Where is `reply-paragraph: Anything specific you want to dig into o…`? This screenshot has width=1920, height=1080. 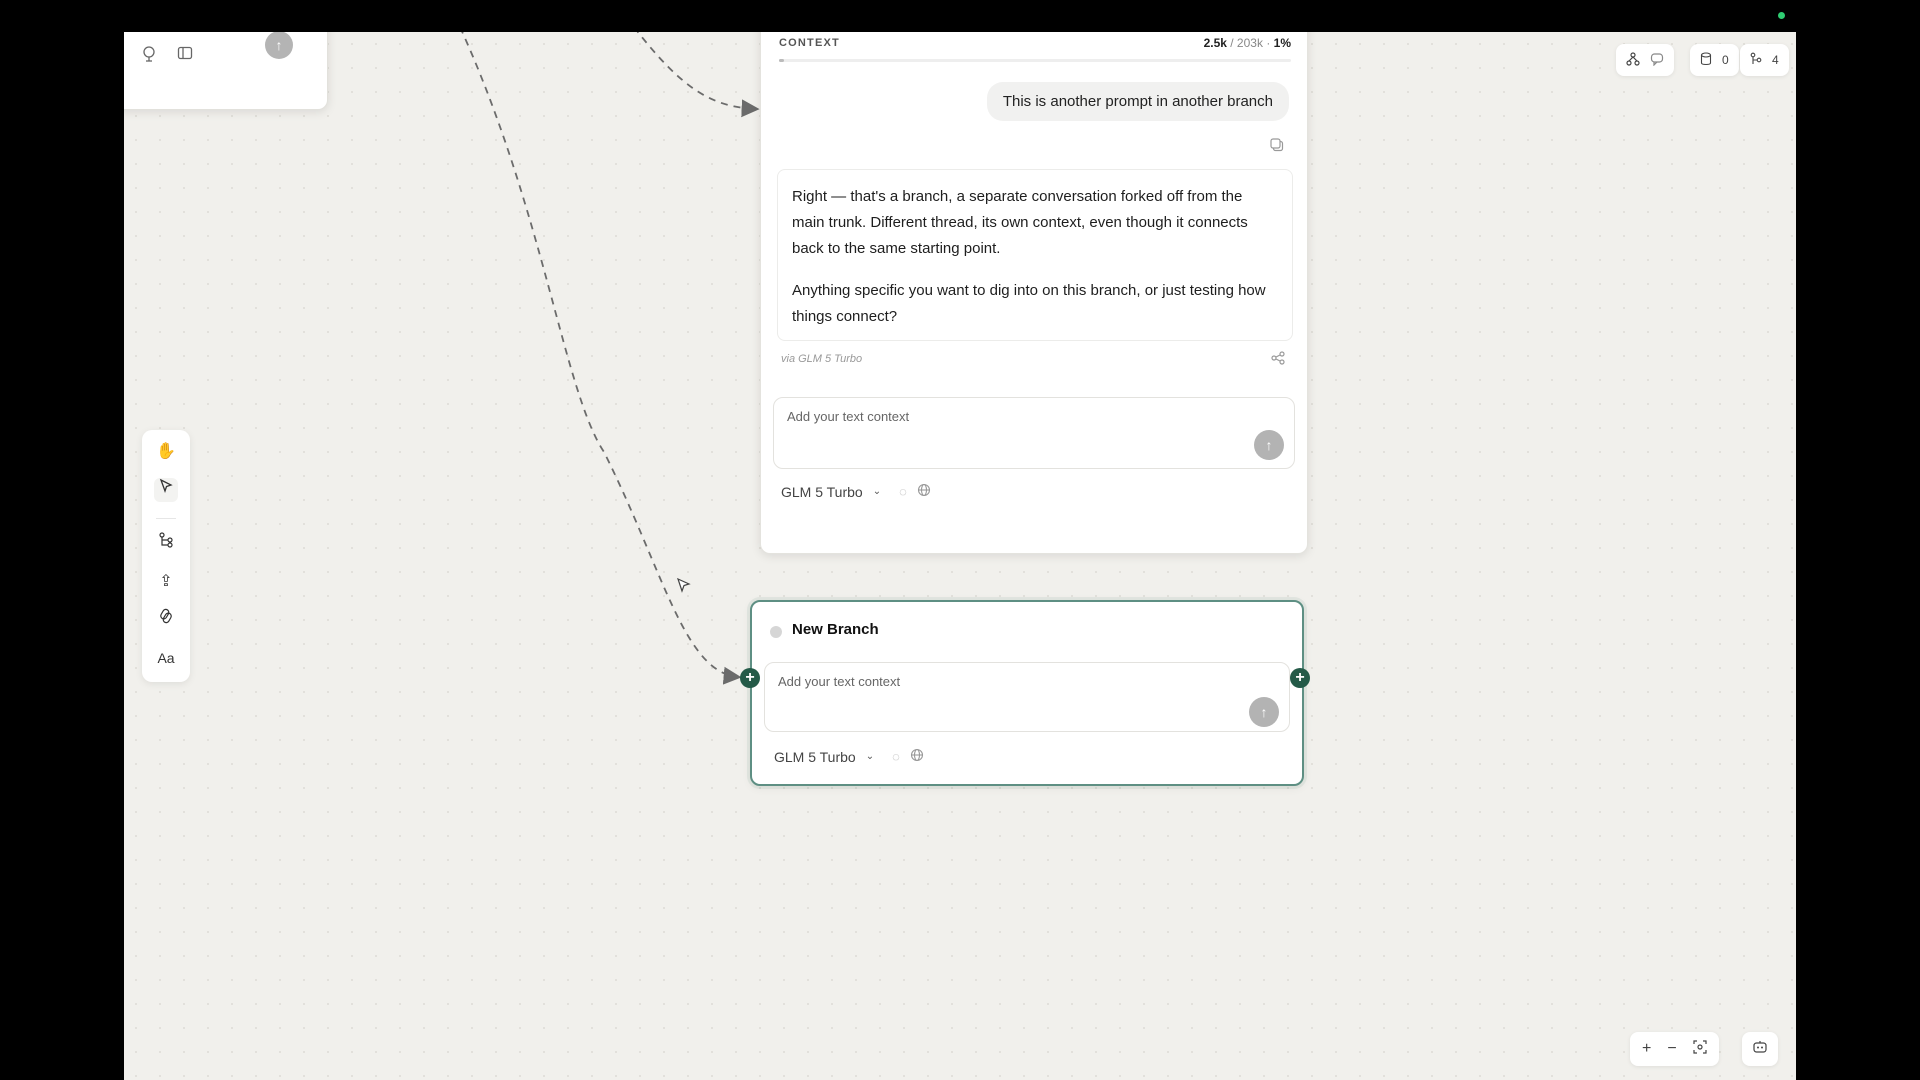 reply-paragraph: Anything specific you want to dig into o… is located at coordinates (1029, 303).